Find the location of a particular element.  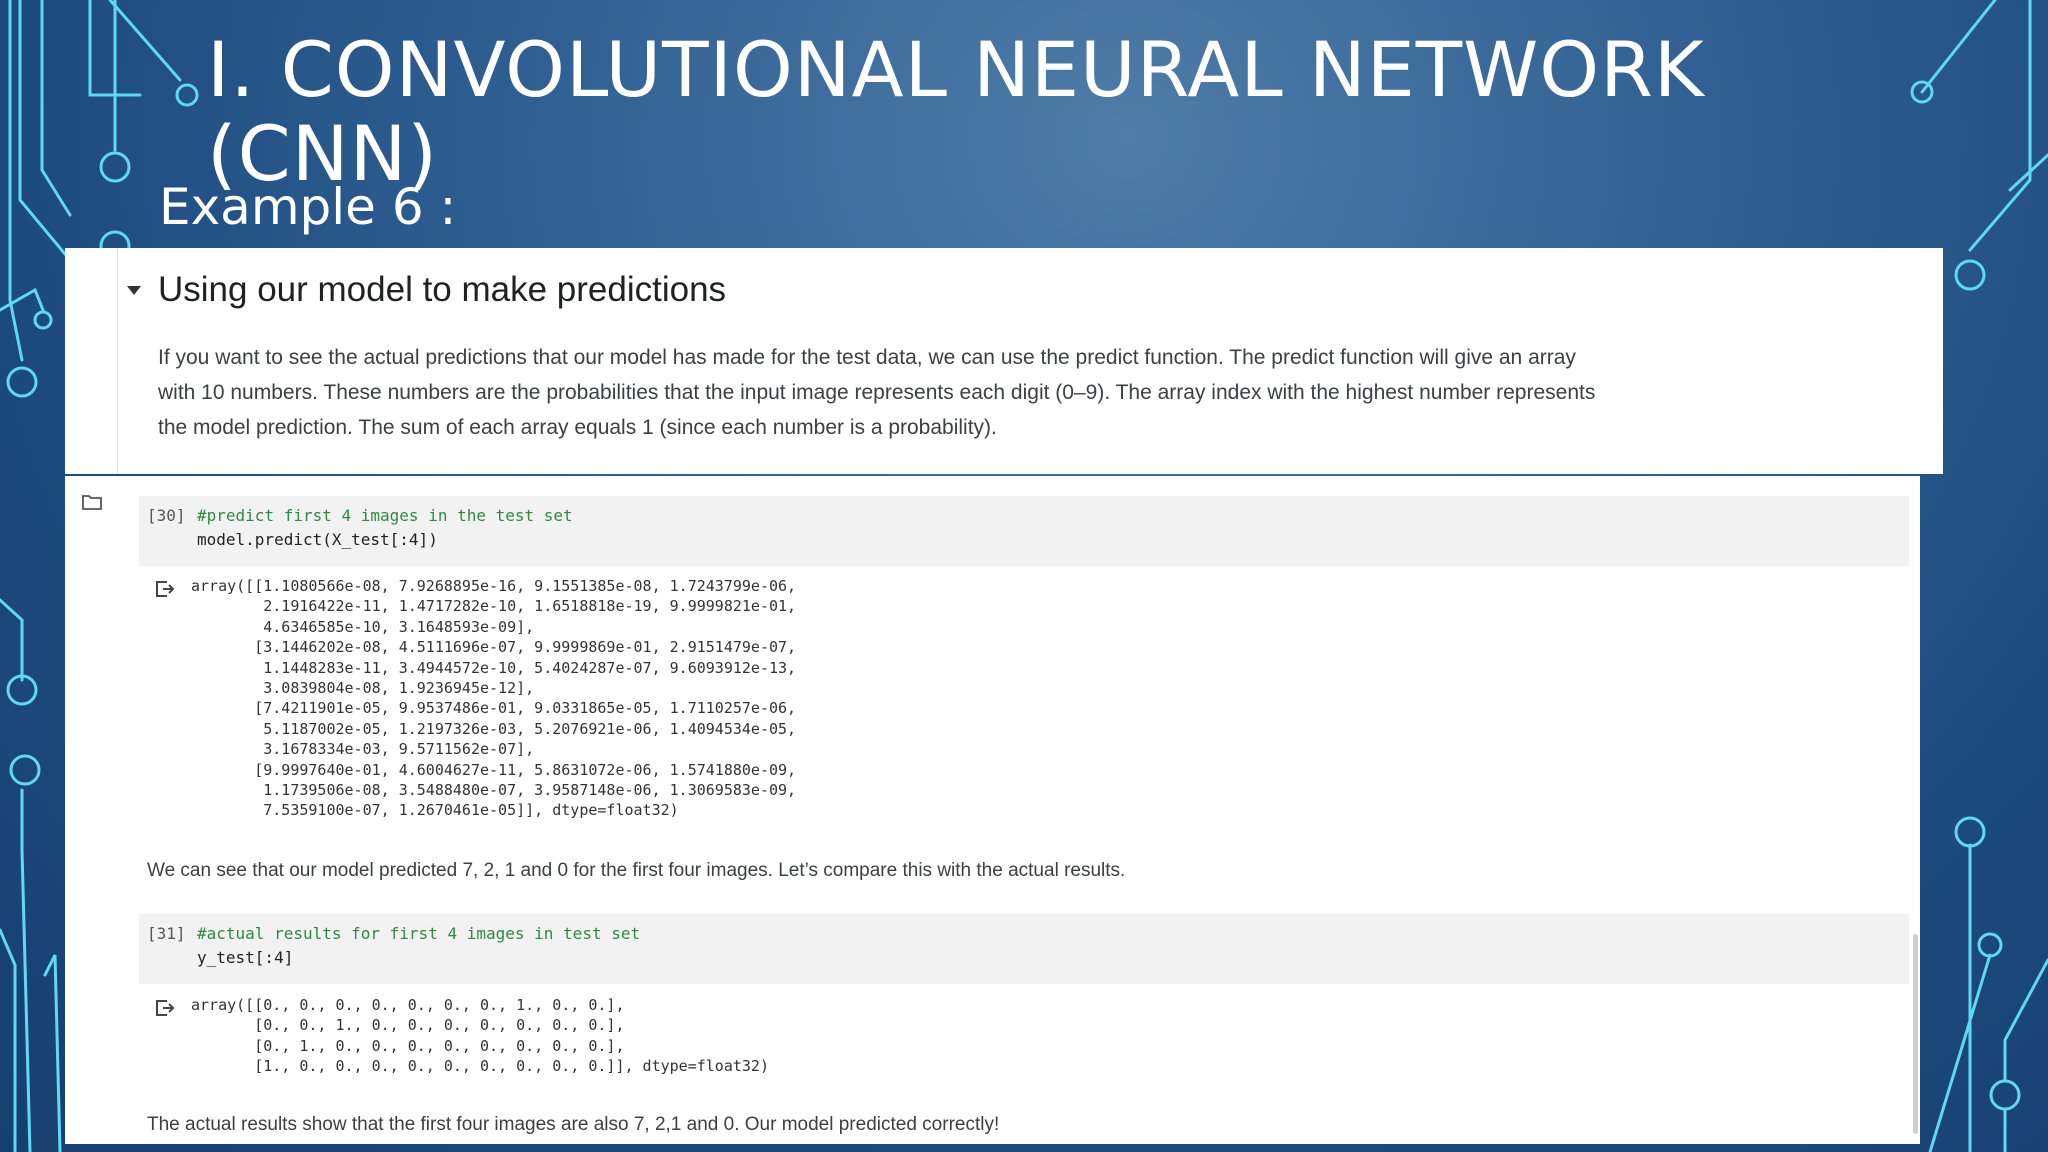

code-comment: #predict first 4 images in the test set is located at coordinates (385, 515).